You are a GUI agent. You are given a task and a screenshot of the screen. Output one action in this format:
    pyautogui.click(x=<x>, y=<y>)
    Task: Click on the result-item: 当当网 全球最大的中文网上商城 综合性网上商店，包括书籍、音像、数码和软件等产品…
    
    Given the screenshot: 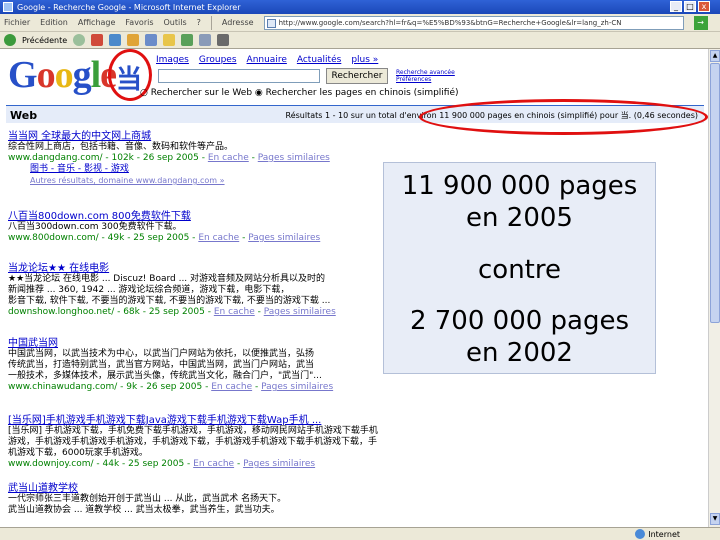 What is the action you would take?
    pyautogui.click(x=193, y=158)
    